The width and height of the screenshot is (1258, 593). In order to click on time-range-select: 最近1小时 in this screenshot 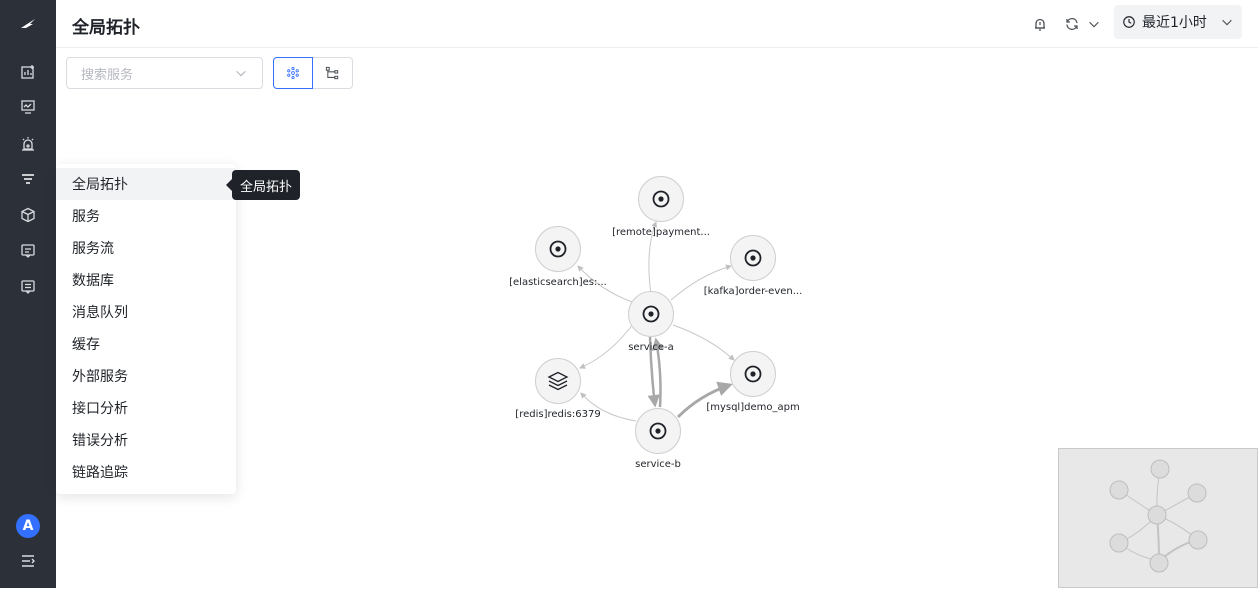, I will do `click(1178, 22)`.